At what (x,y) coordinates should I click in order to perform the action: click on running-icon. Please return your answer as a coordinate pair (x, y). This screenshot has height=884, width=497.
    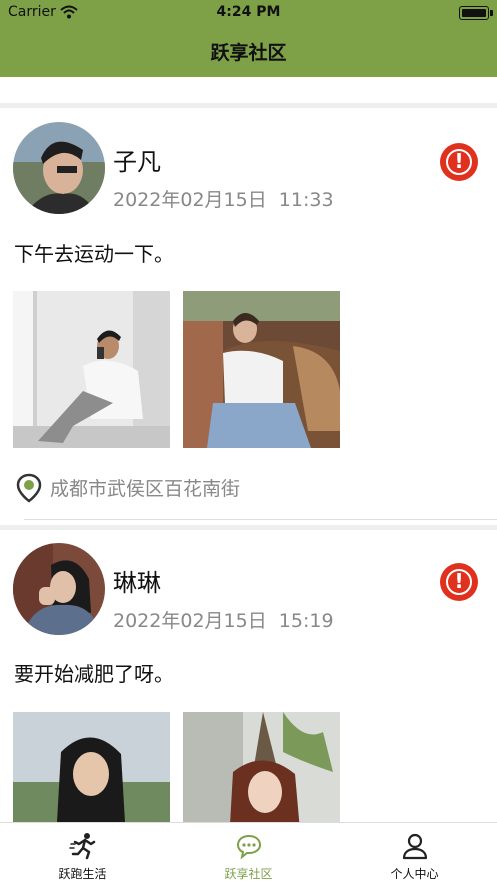
    Looking at the image, I should click on (81, 846).